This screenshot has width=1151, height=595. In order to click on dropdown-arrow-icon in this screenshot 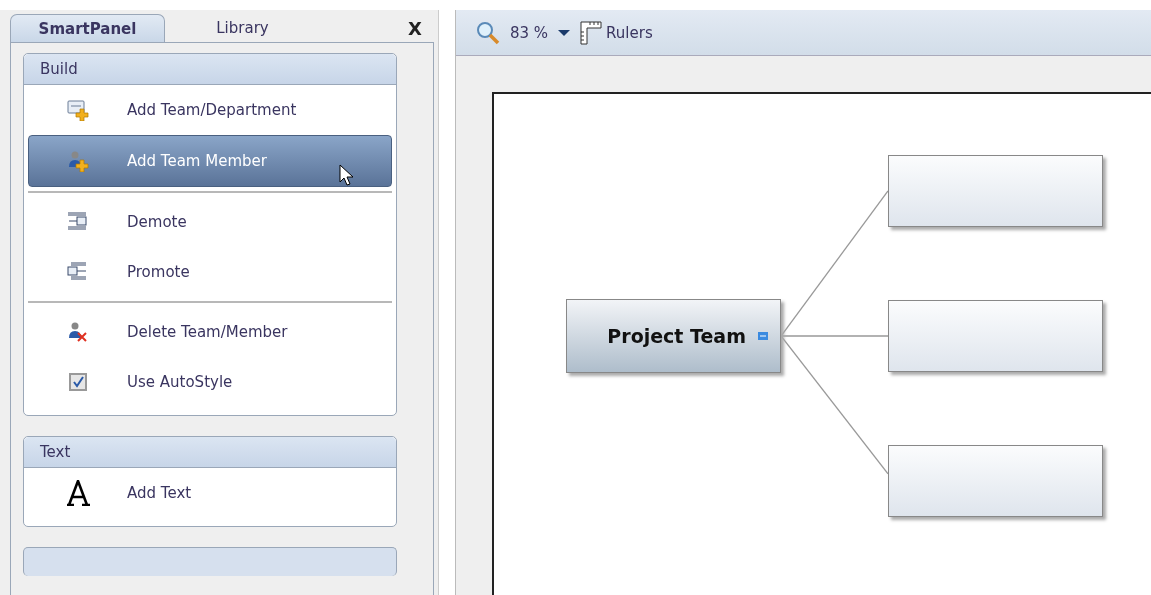, I will do `click(564, 32)`.